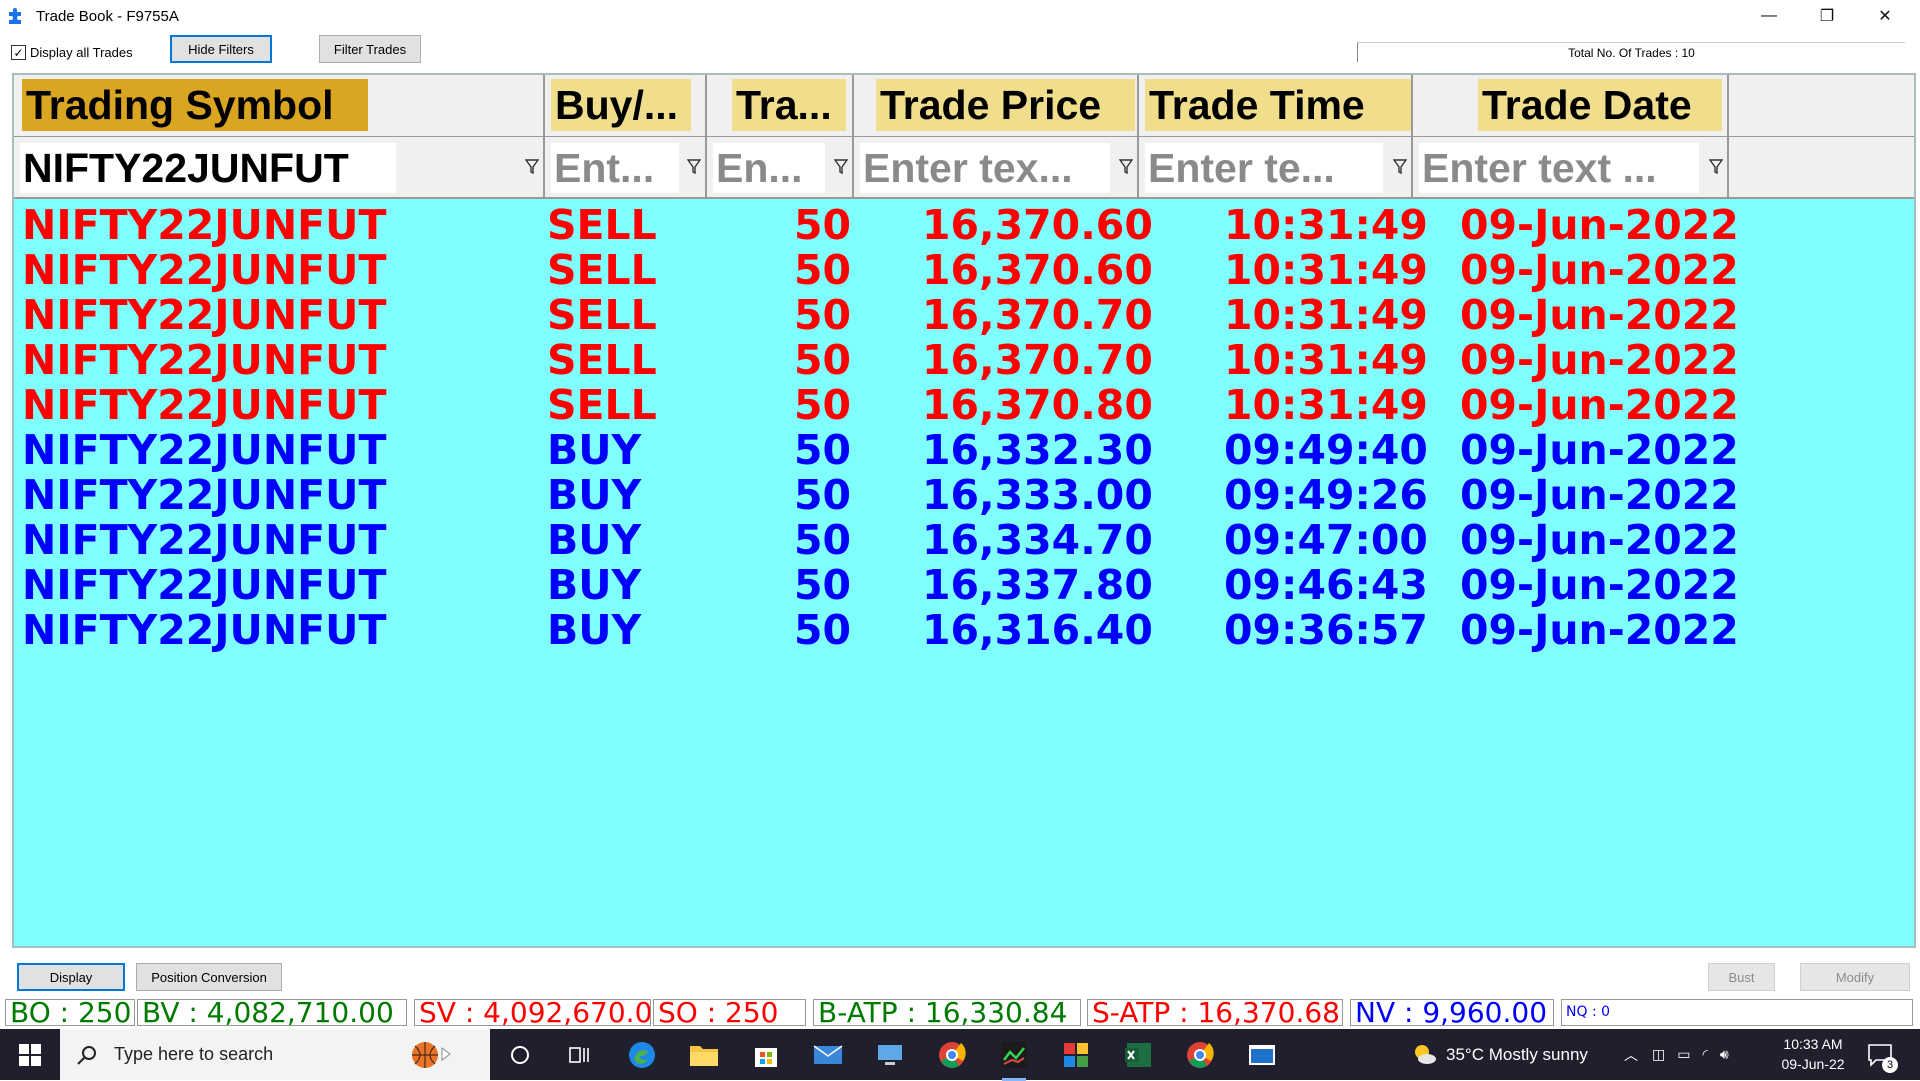 This screenshot has height=1081, width=1920. I want to click on close-button: ✕, so click(1885, 16).